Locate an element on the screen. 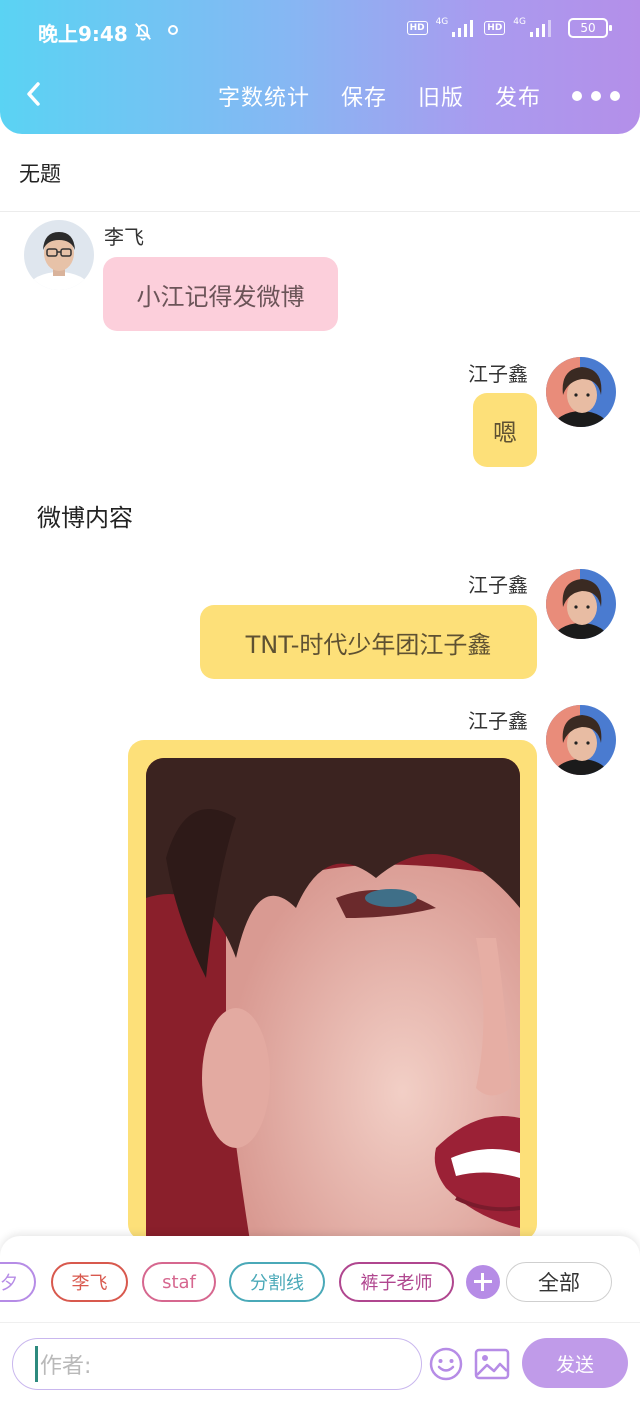  publish-button: 发布 is located at coordinates (518, 96).